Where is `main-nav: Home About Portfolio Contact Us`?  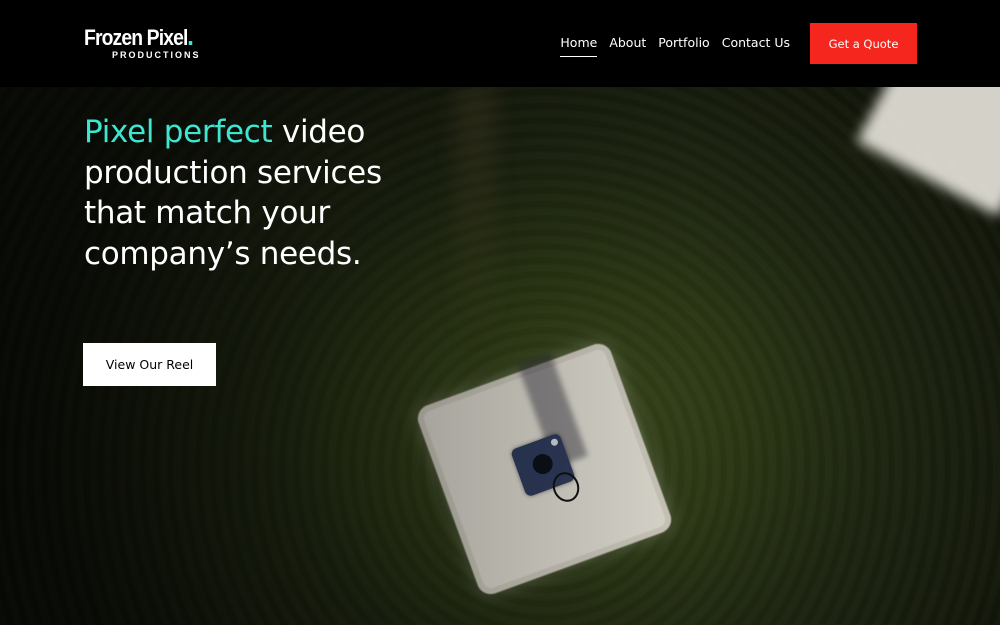
main-nav: Home About Portfolio Contact Us is located at coordinates (675, 46).